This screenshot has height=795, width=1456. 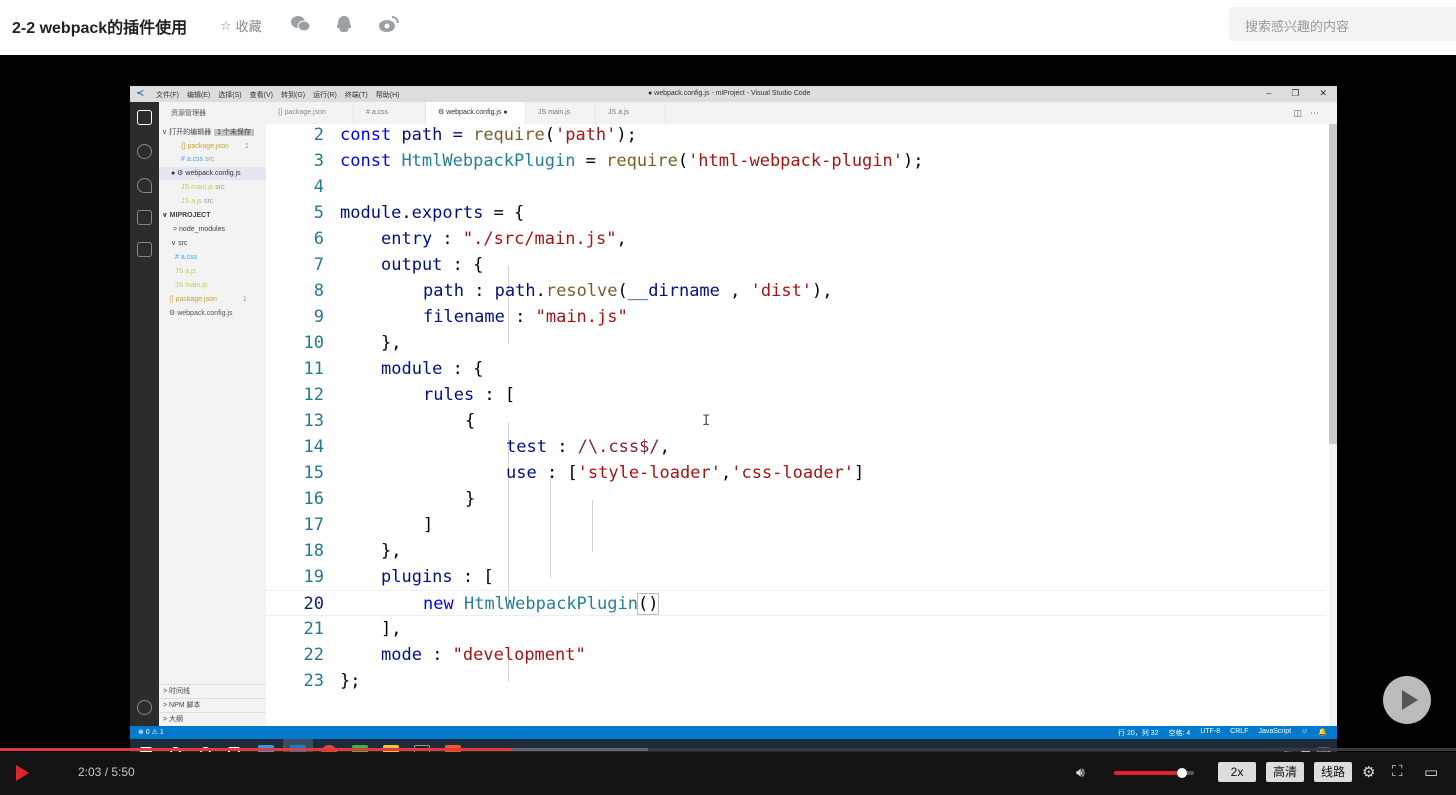 What do you see at coordinates (390, 113) in the screenshot?
I see `tab-a-css: # a.css` at bounding box center [390, 113].